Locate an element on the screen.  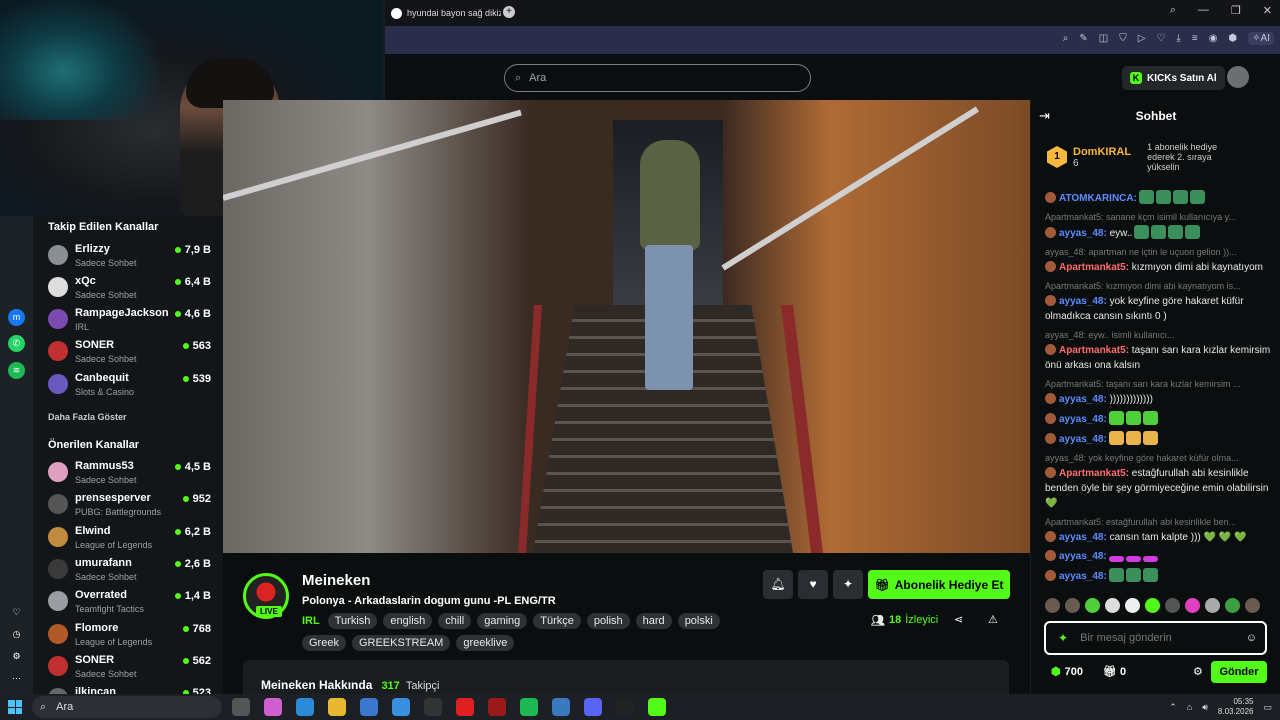
taskbar-search: ⌕ Ara is located at coordinates (127, 707).